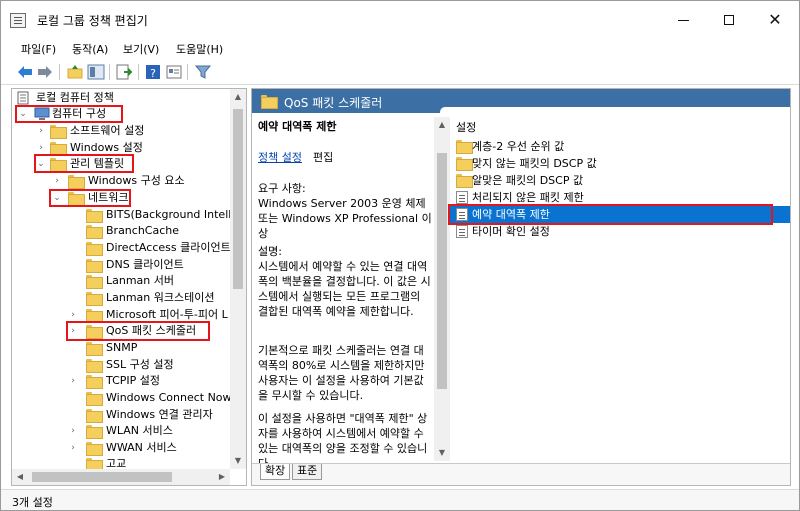  Describe the element at coordinates (620, 180) in the screenshot. I see `settings-folder-item: 알맞은 패킷의 DSCP 값` at that location.